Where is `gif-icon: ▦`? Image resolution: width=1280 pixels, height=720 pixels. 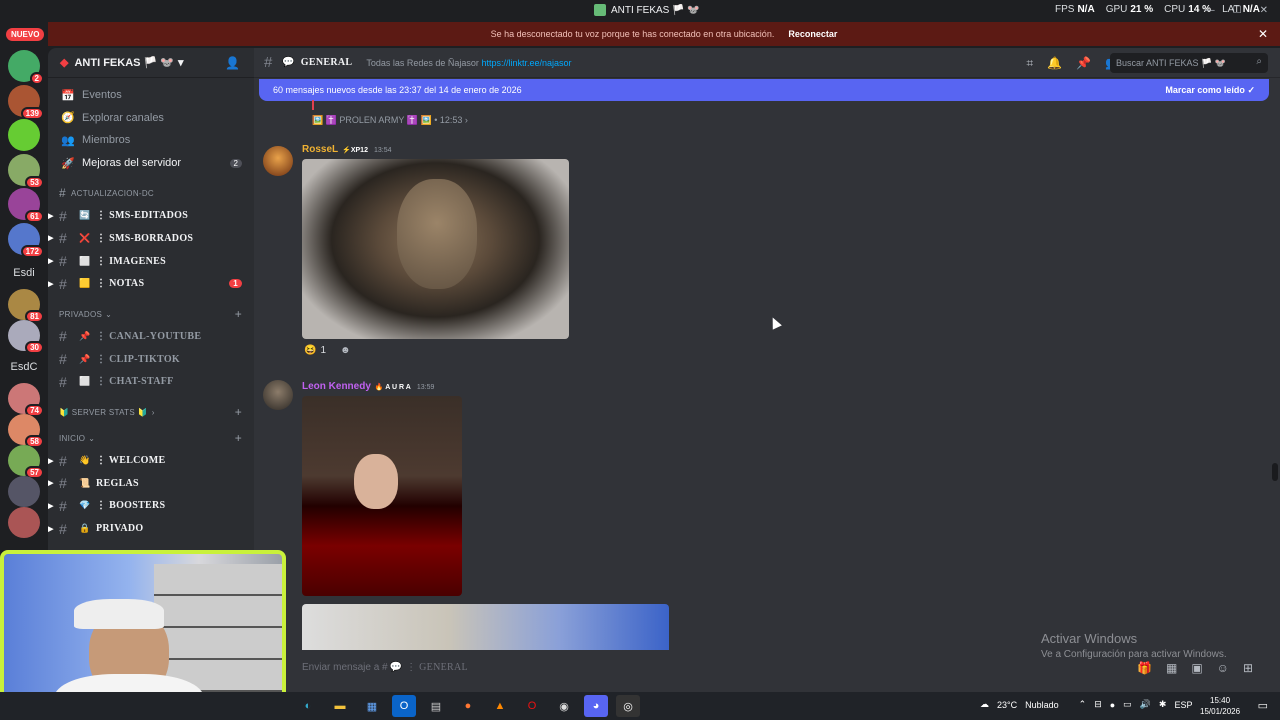
gif-icon: ▦ is located at coordinates (1171, 668).